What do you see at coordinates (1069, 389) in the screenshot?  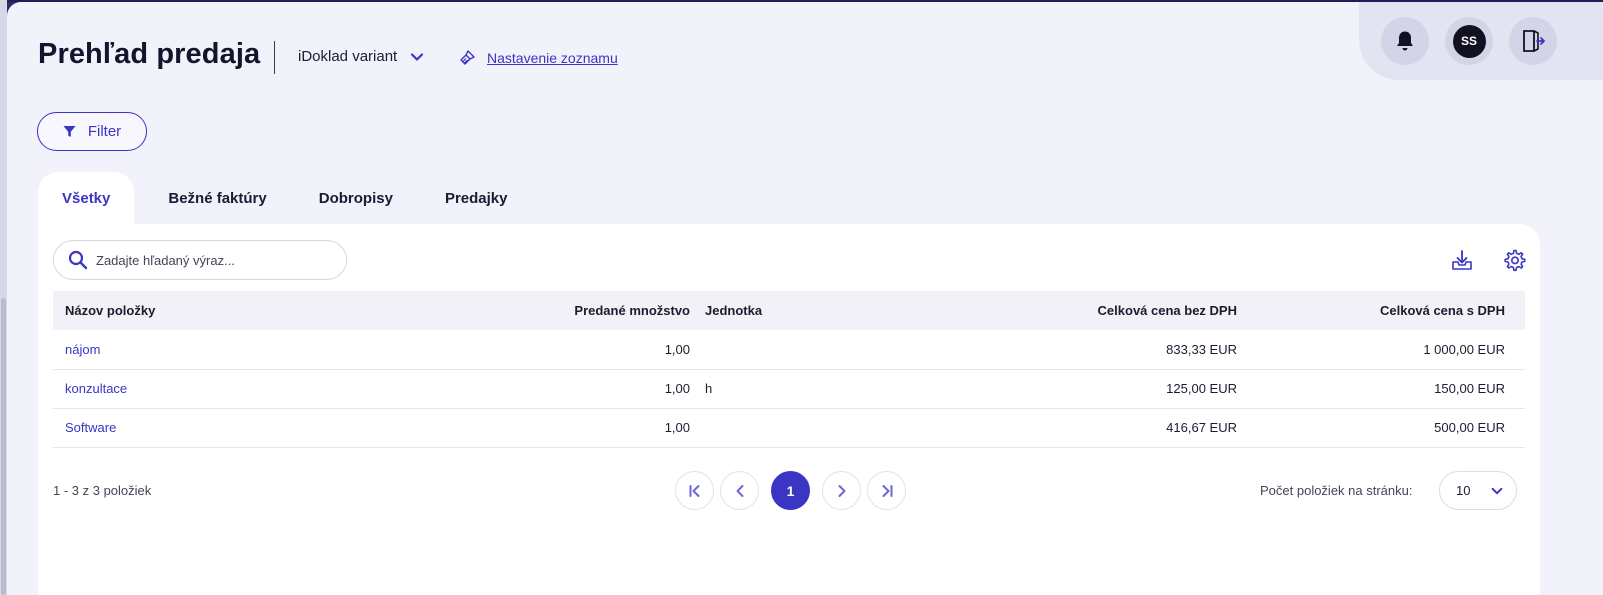 I see `item-net-price: 125,00 EUR` at bounding box center [1069, 389].